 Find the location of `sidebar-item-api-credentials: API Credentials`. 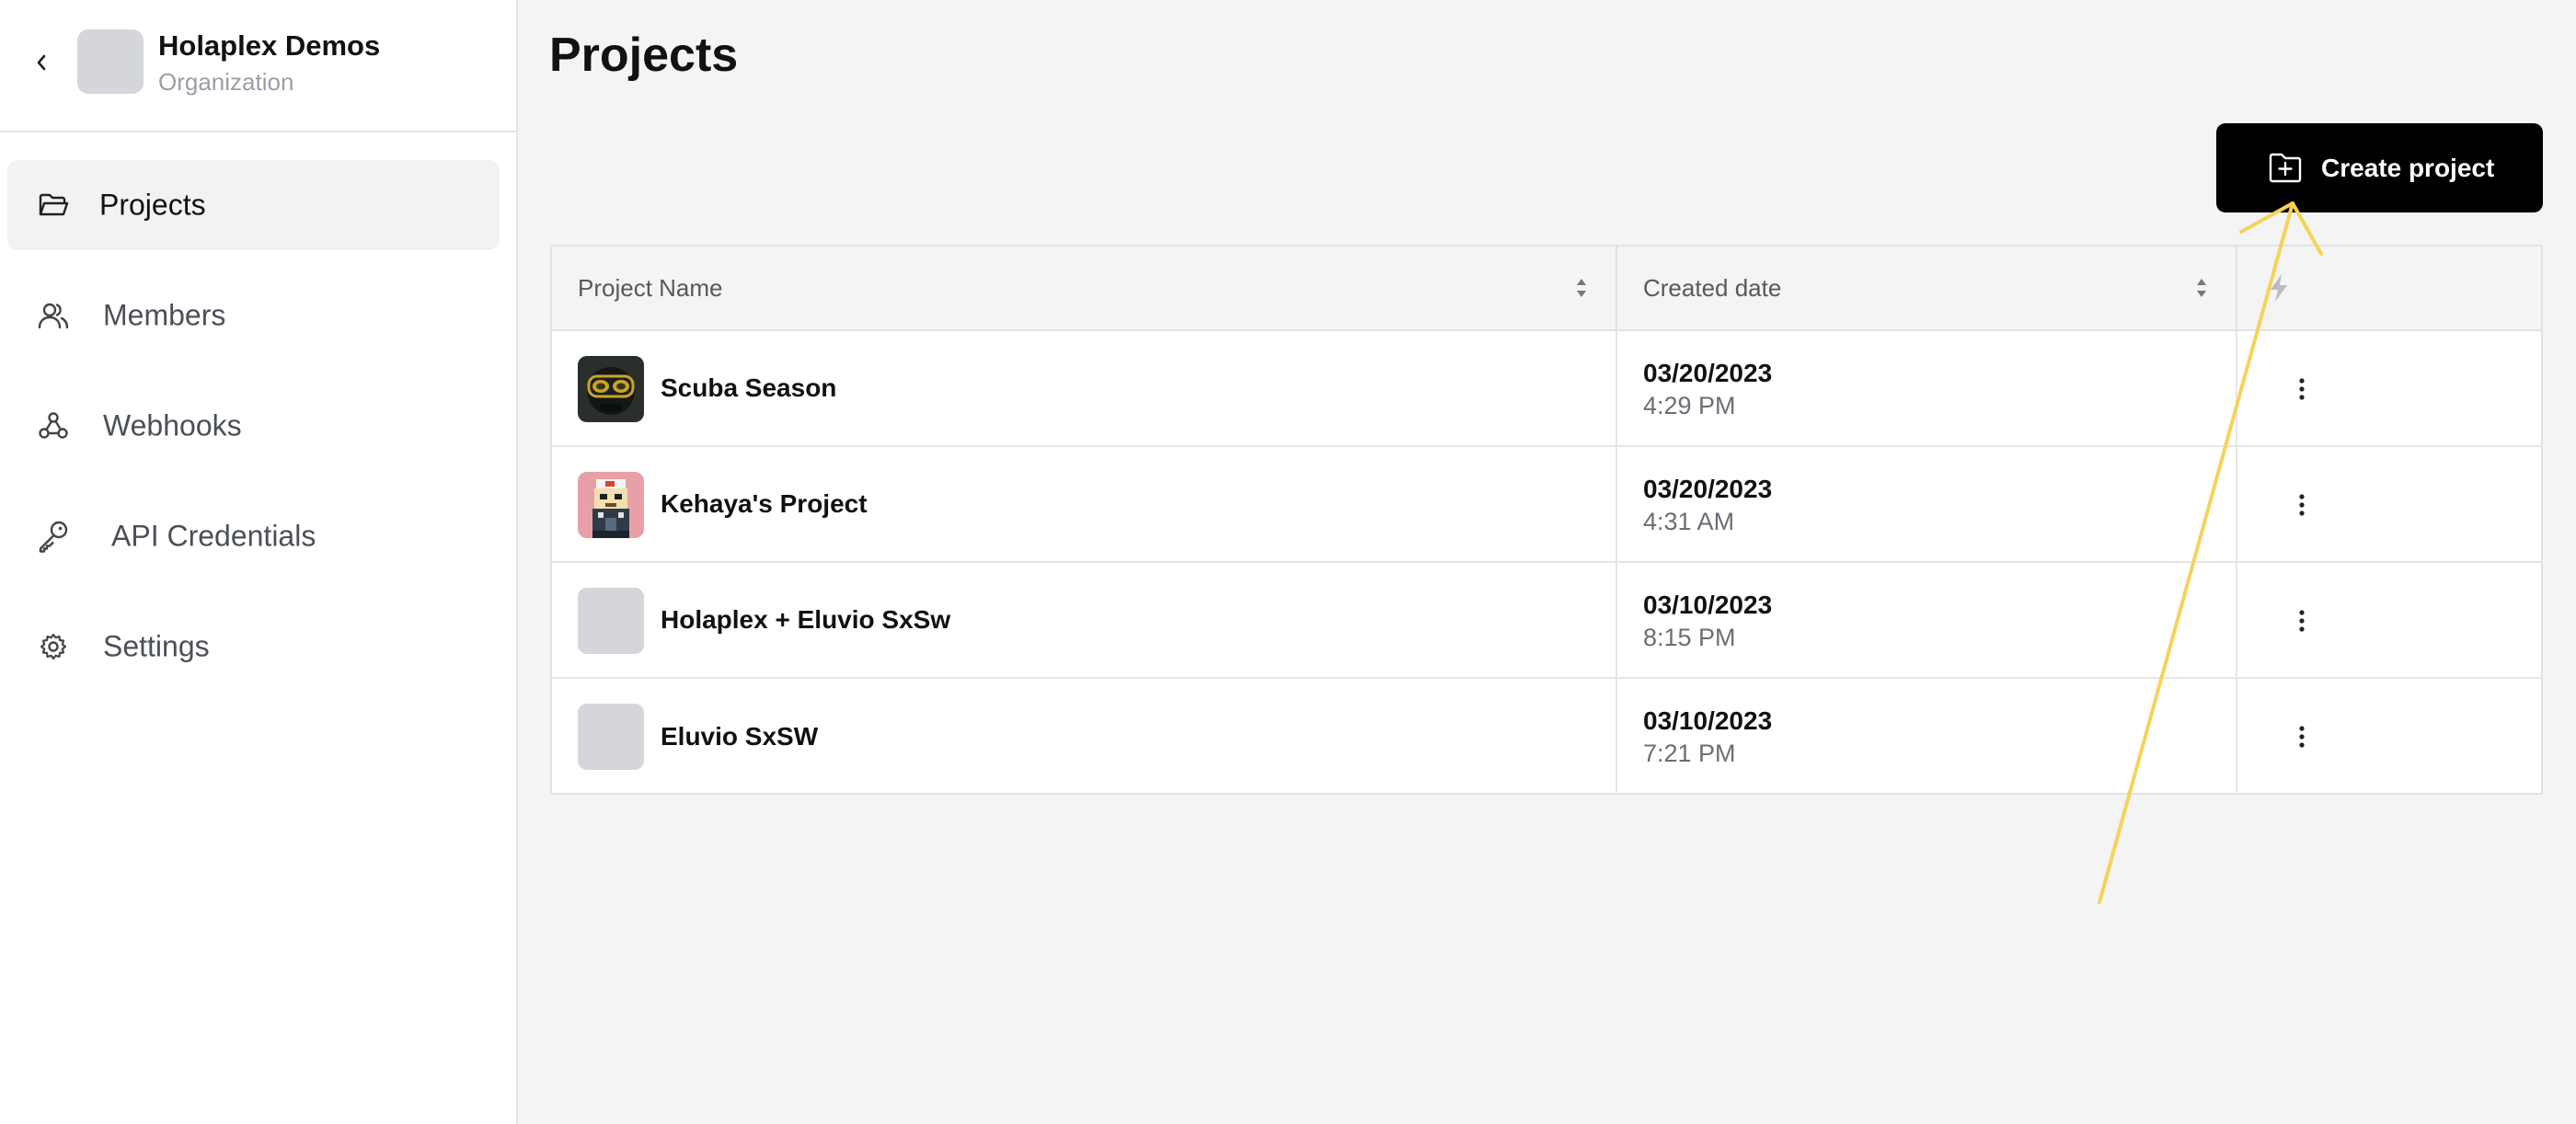

sidebar-item-api-credentials: API Credentials is located at coordinates (253, 536).